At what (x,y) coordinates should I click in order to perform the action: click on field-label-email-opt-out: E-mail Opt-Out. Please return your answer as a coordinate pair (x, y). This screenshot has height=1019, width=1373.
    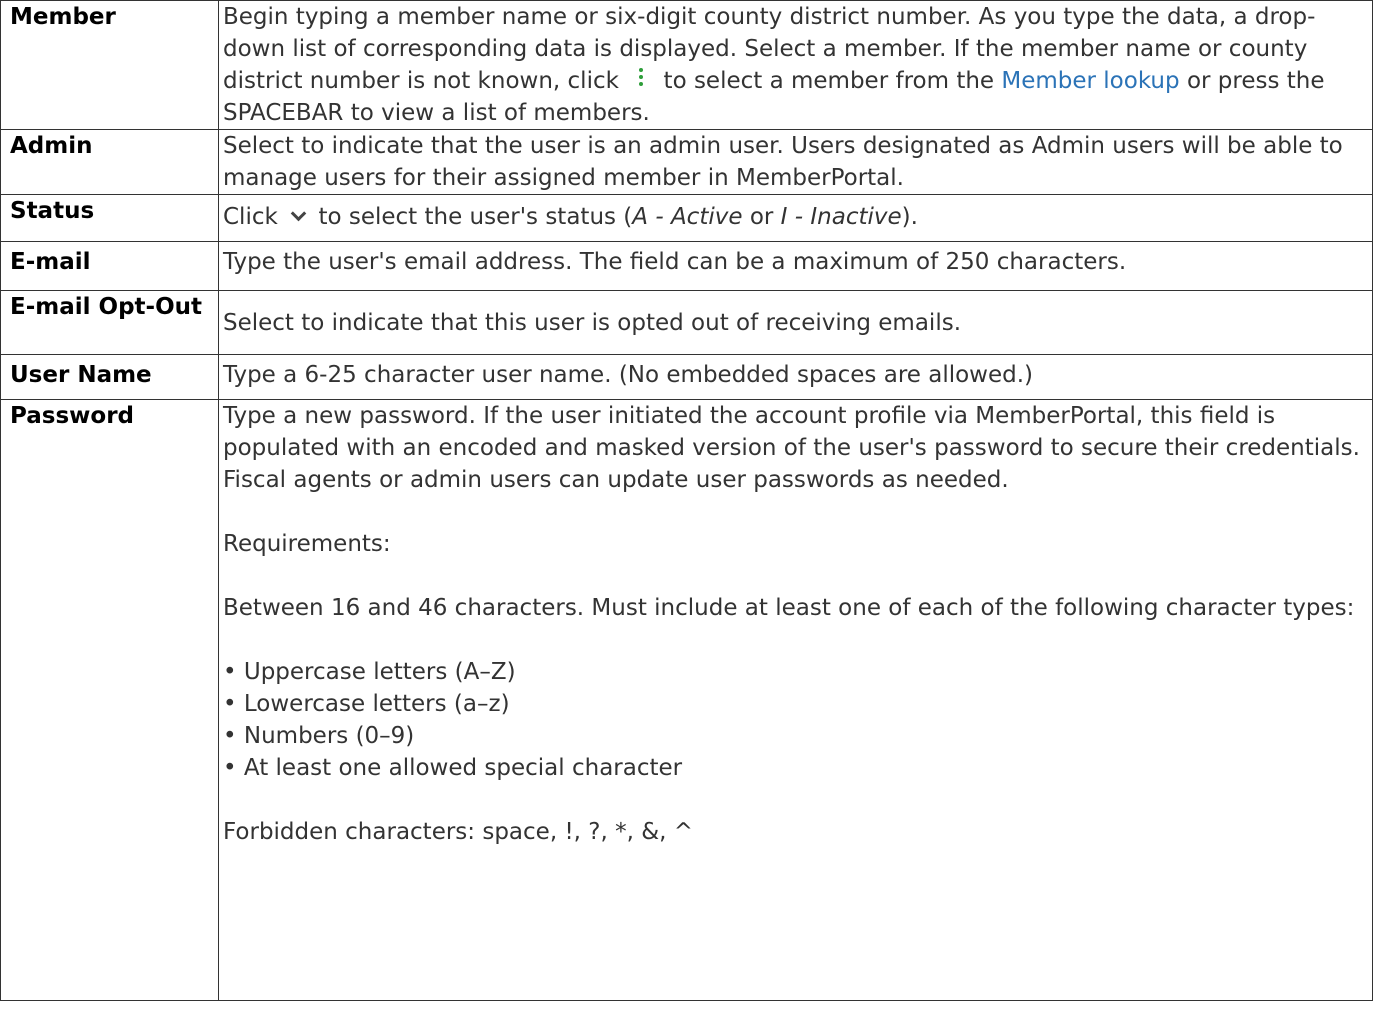
    Looking at the image, I should click on (109, 322).